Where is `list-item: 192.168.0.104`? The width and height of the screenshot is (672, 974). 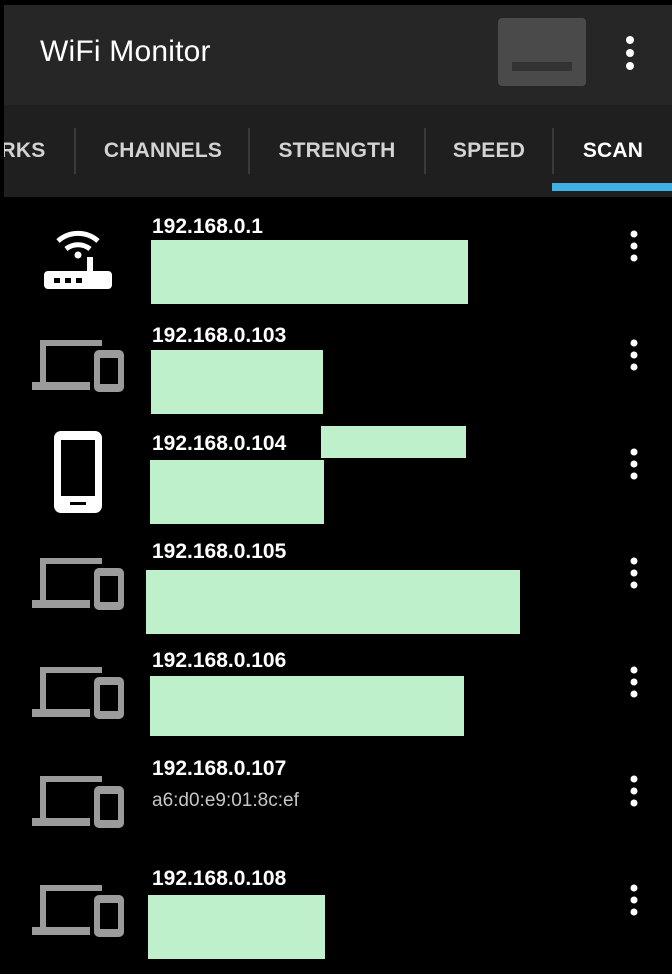 list-item: 192.168.0.104 is located at coordinates (338, 469).